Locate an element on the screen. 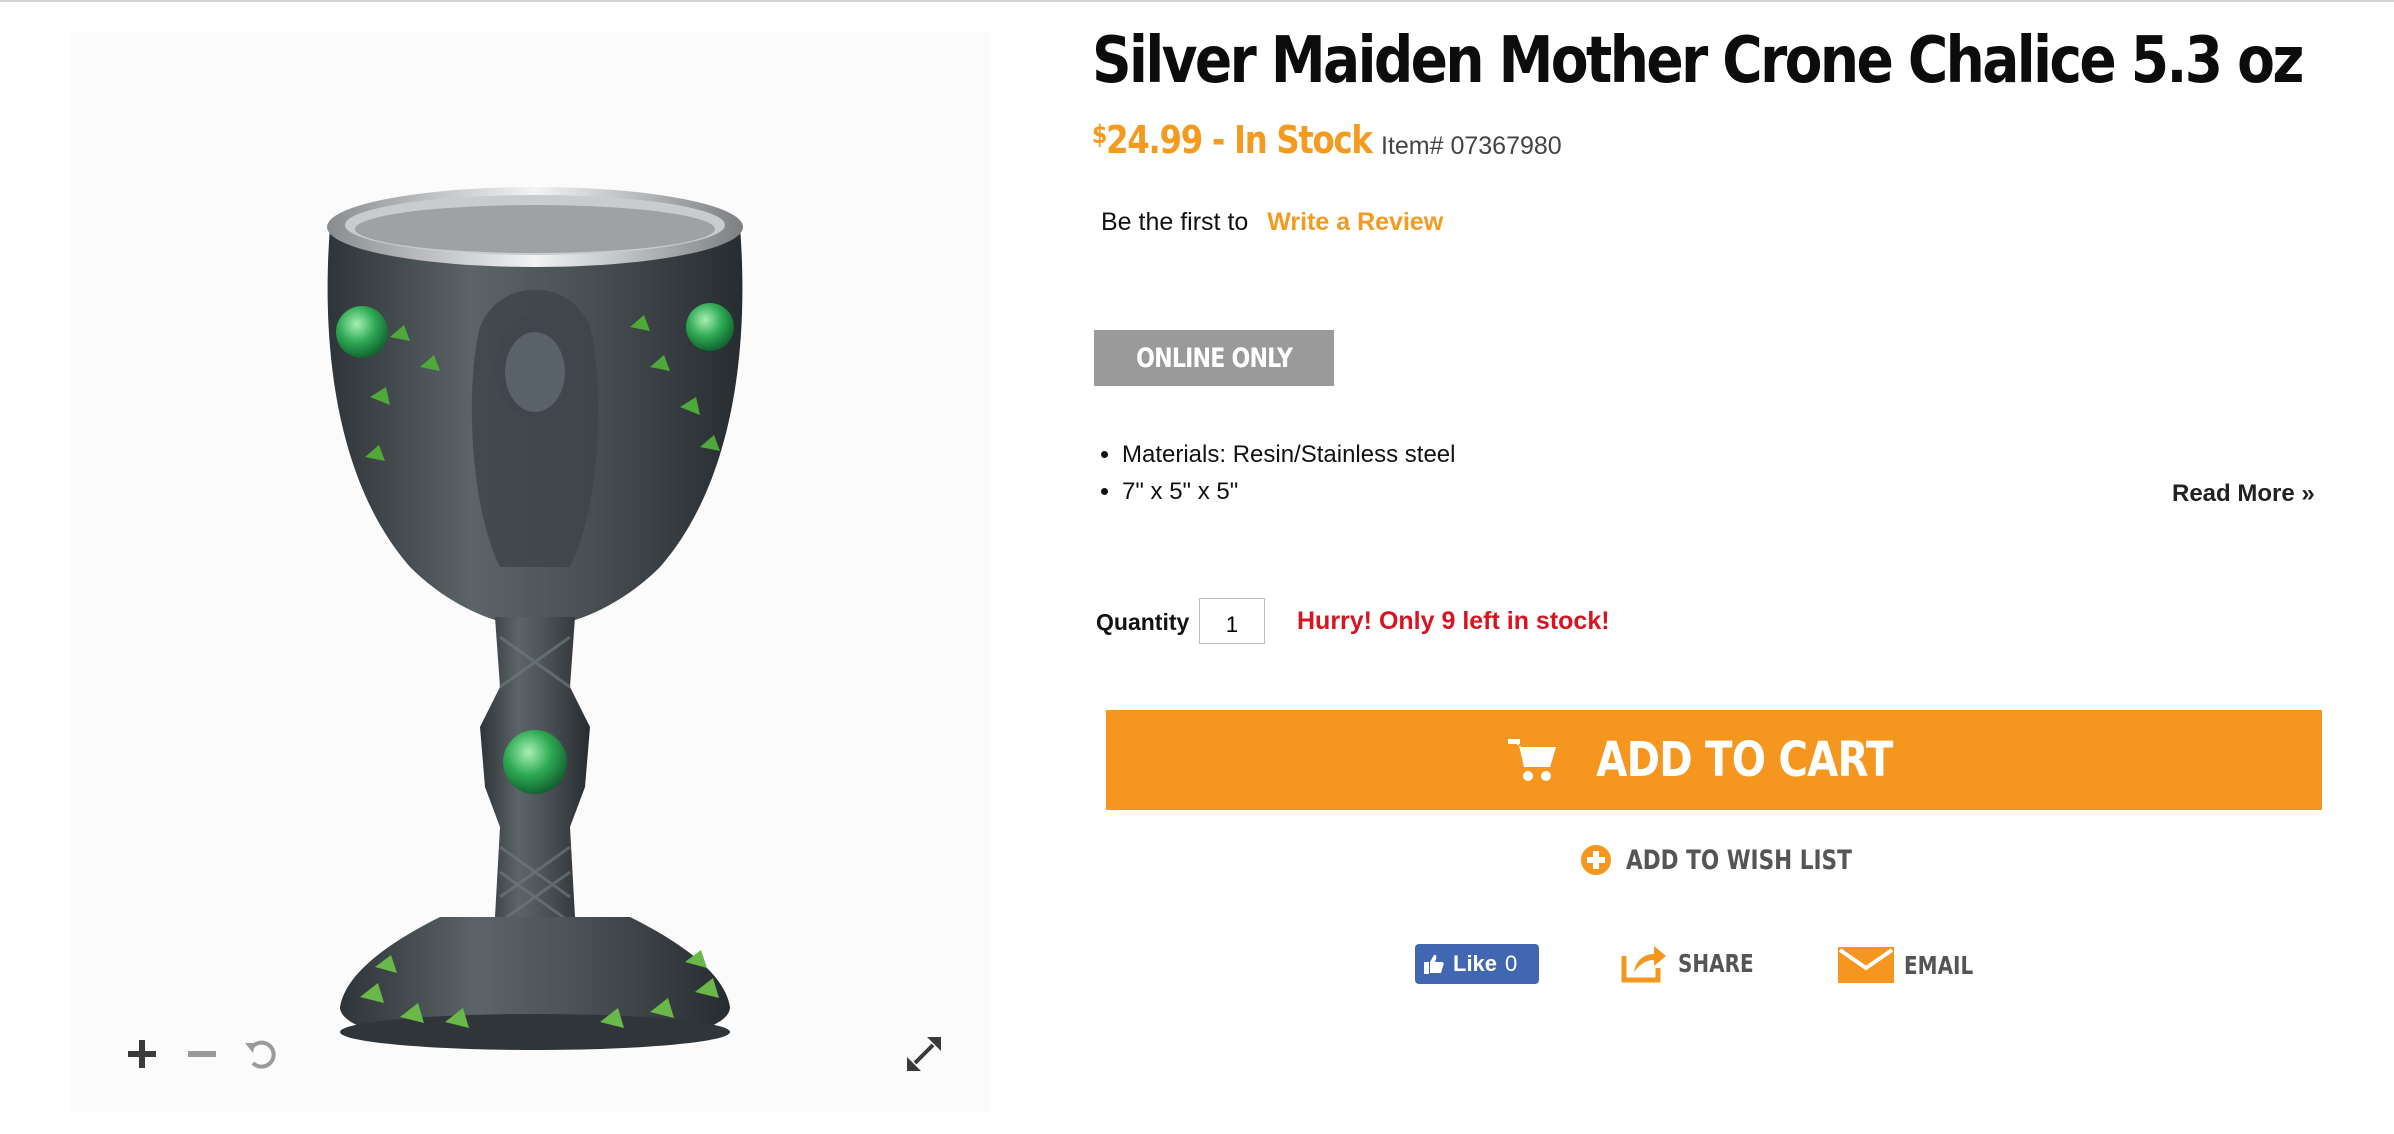 The image size is (2394, 1134). feature-item: Materials: Resin/Stainless steel is located at coordinates (1288, 454).